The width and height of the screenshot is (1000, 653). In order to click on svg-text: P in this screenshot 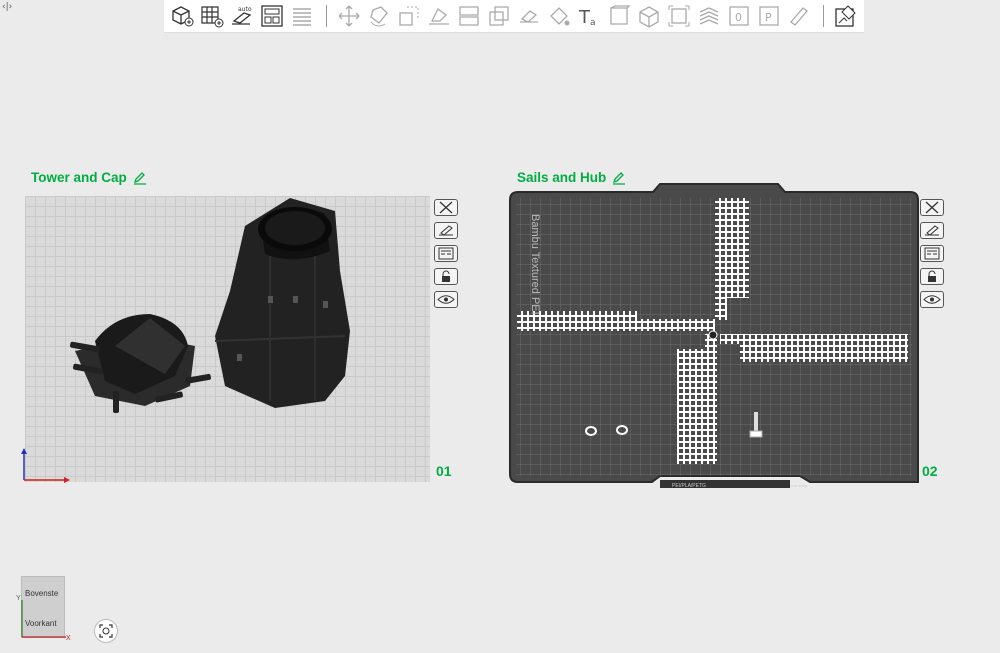, I will do `click(768, 17)`.